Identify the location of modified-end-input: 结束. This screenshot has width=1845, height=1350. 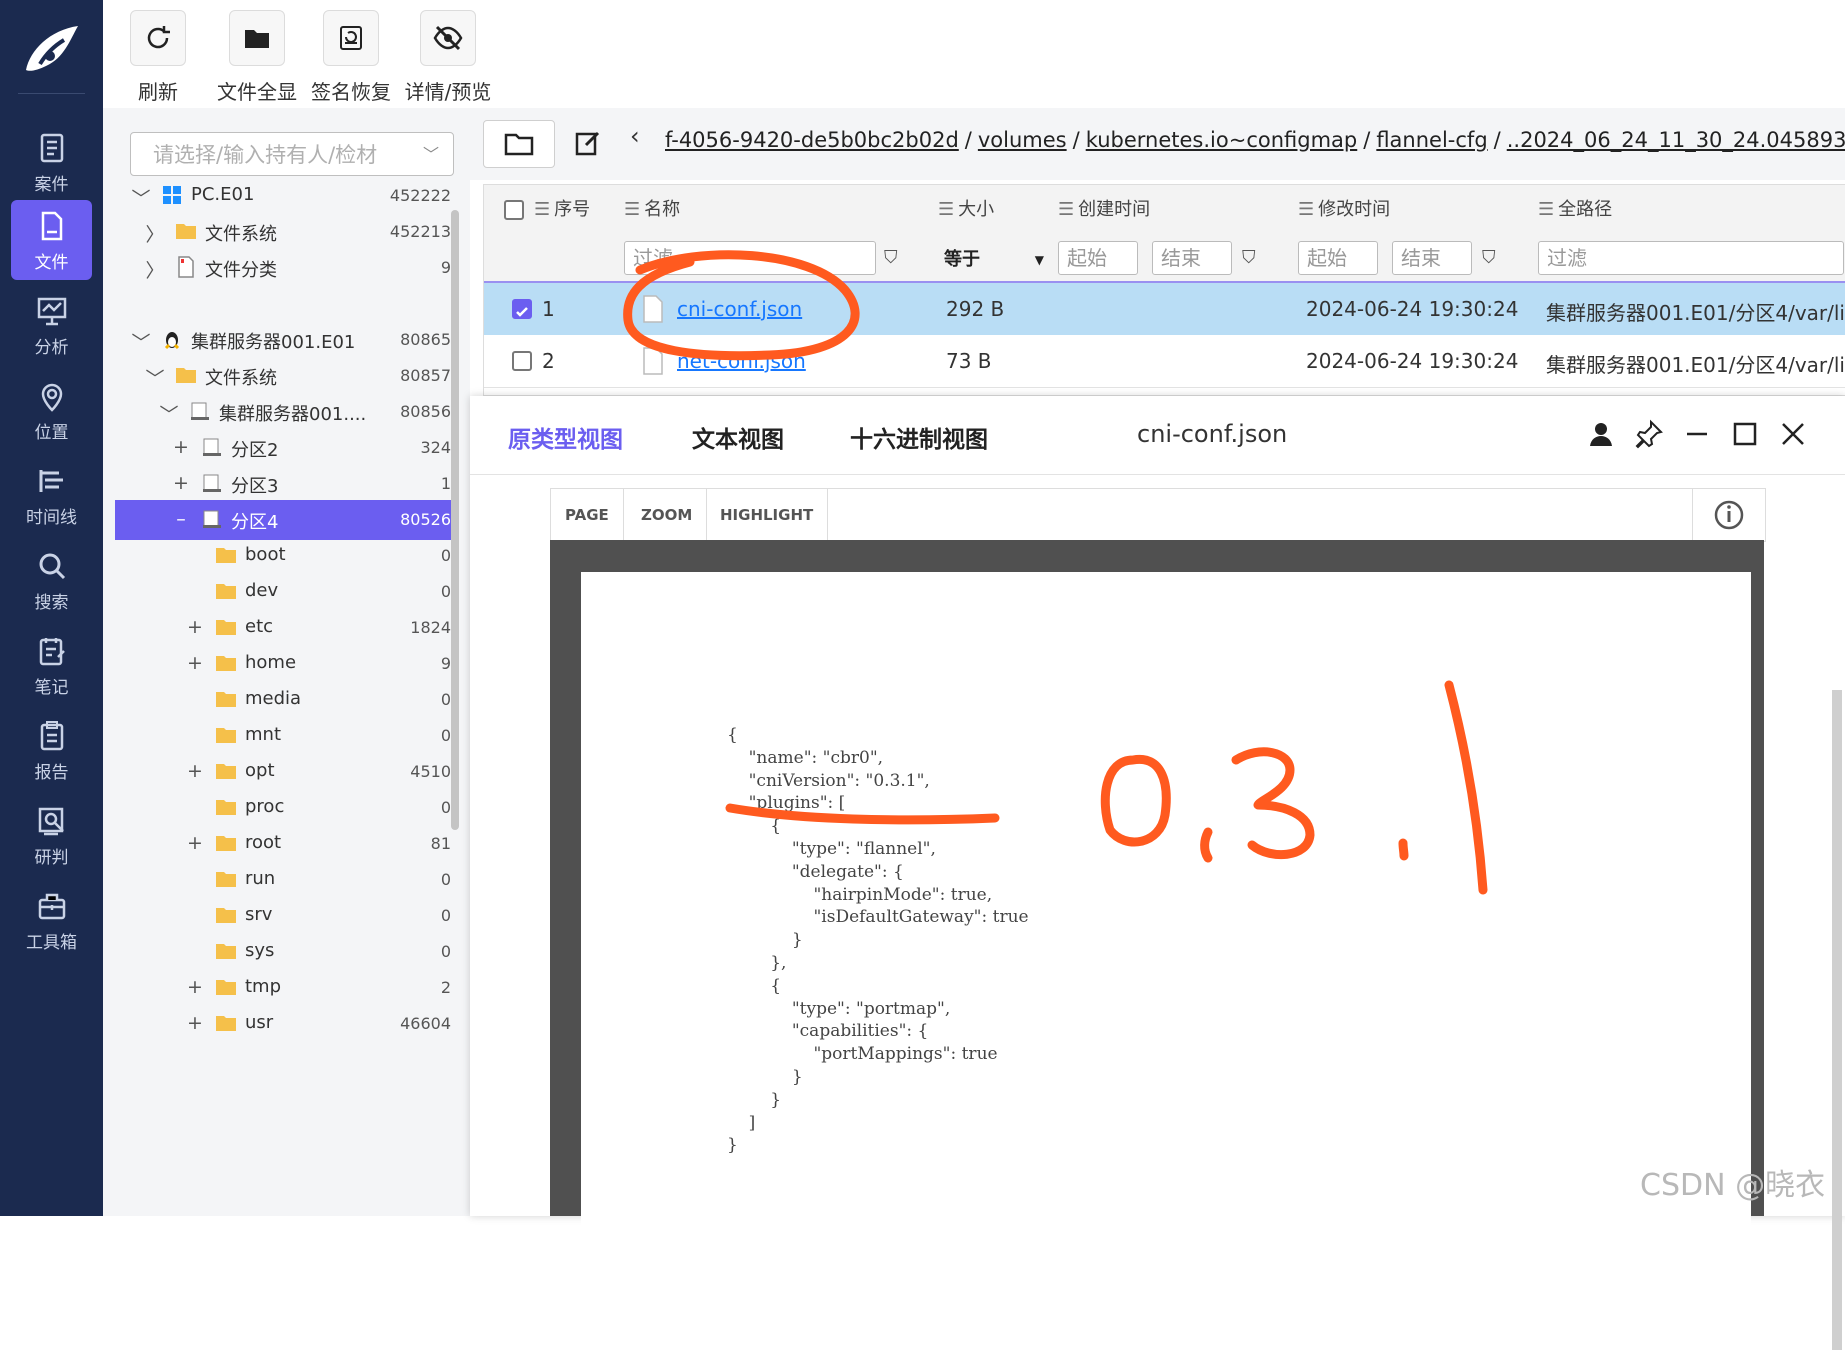
(1432, 258).